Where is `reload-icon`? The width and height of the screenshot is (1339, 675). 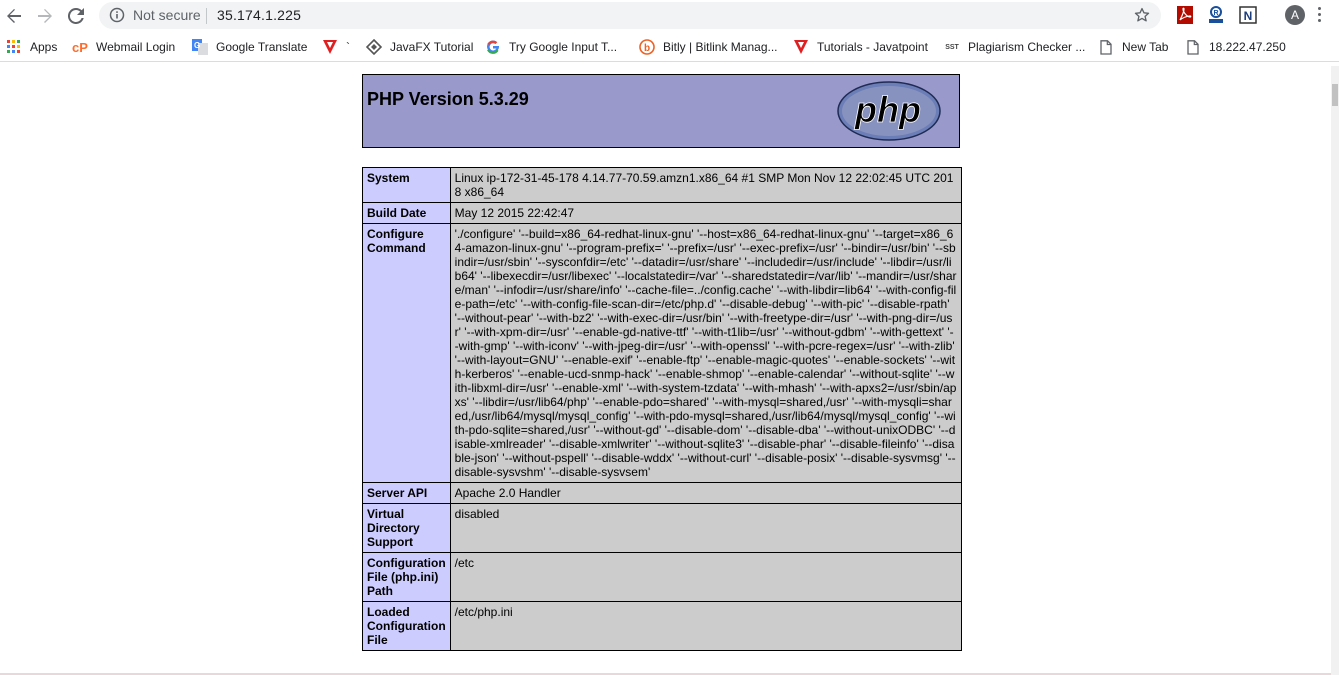
reload-icon is located at coordinates (76, 16).